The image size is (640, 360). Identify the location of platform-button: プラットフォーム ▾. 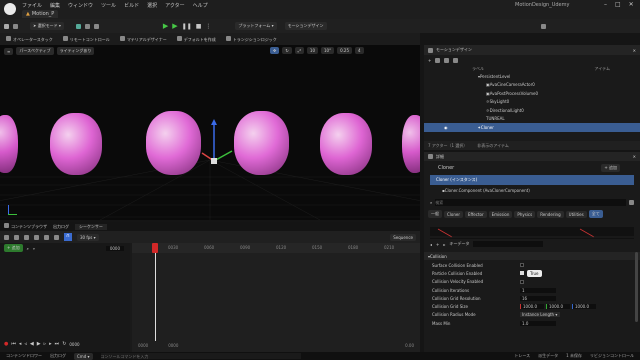
(256, 26).